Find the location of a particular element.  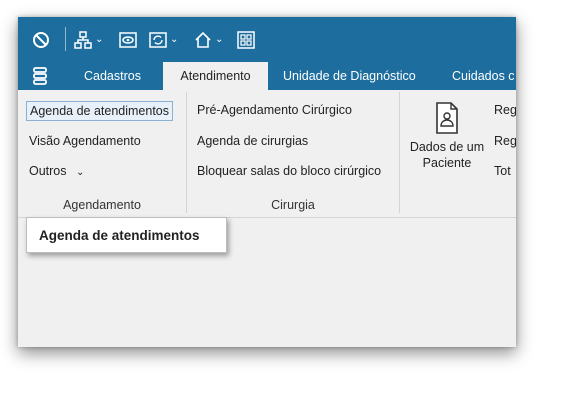

grid-icon is located at coordinates (246, 40).